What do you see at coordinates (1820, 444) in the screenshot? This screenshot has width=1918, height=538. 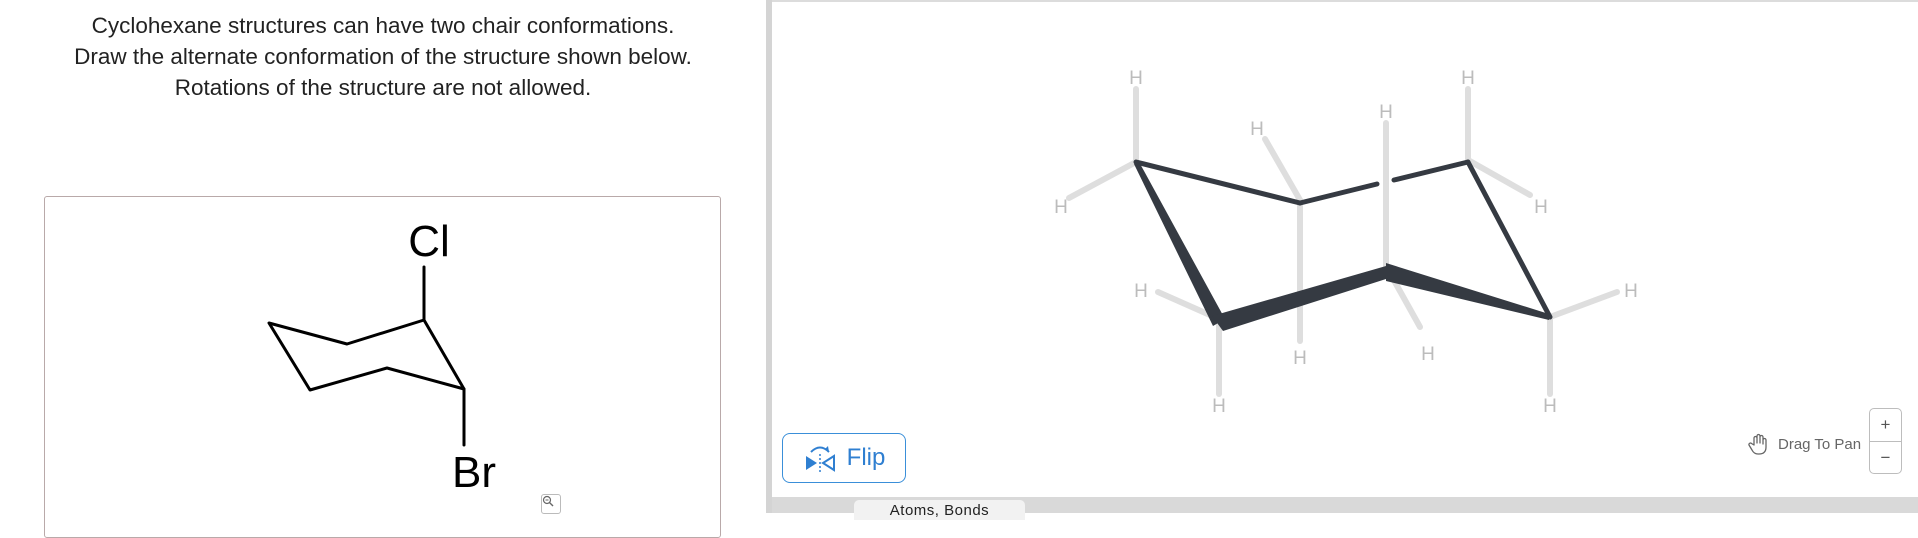 I see `drag-to-pan-label: Drag To Pan` at bounding box center [1820, 444].